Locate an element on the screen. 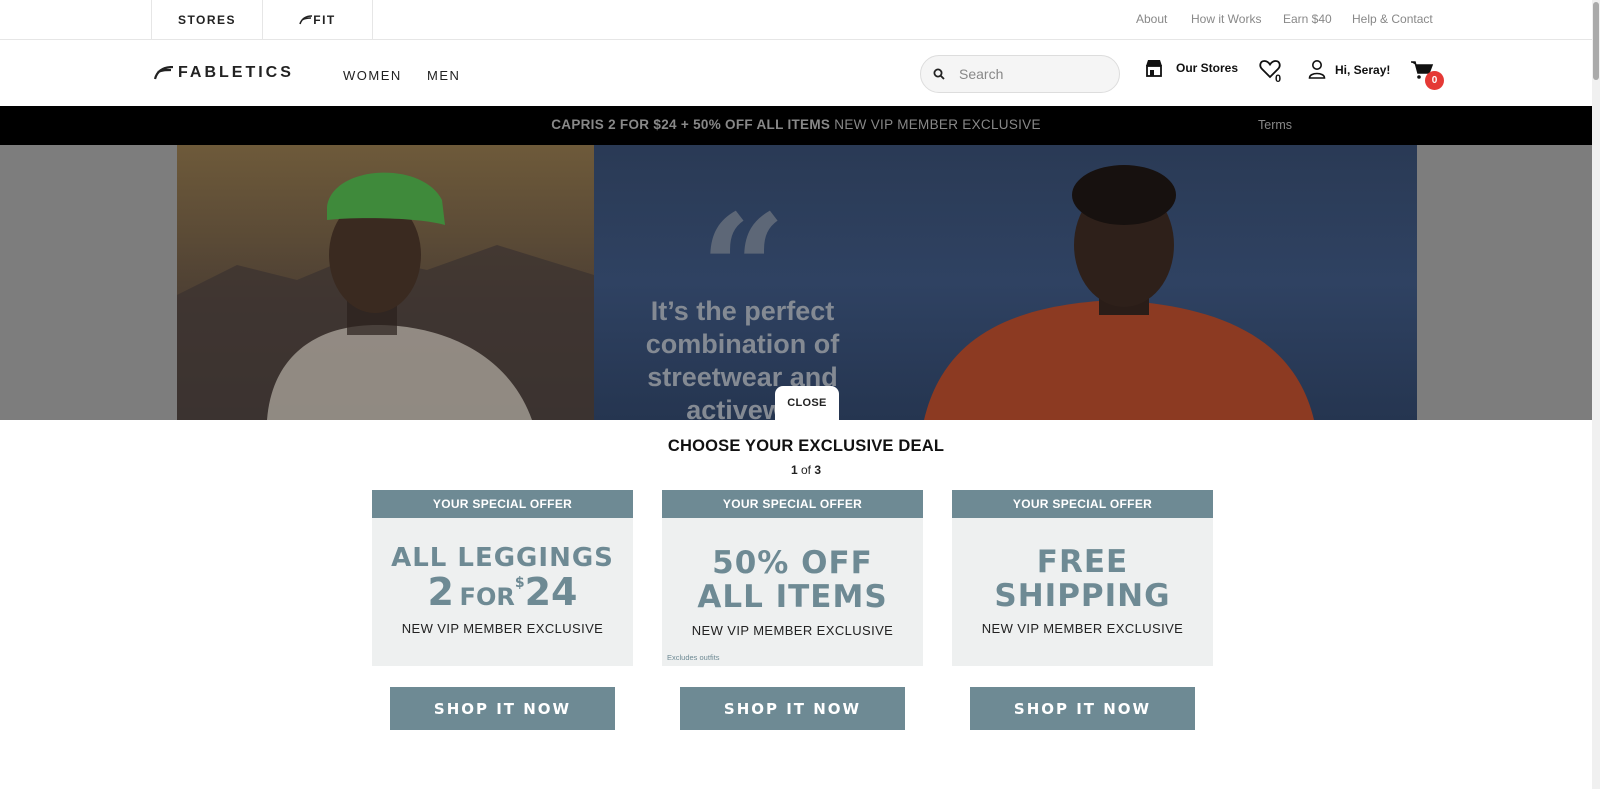  scrollbar-thumb is located at coordinates (1596, 41).